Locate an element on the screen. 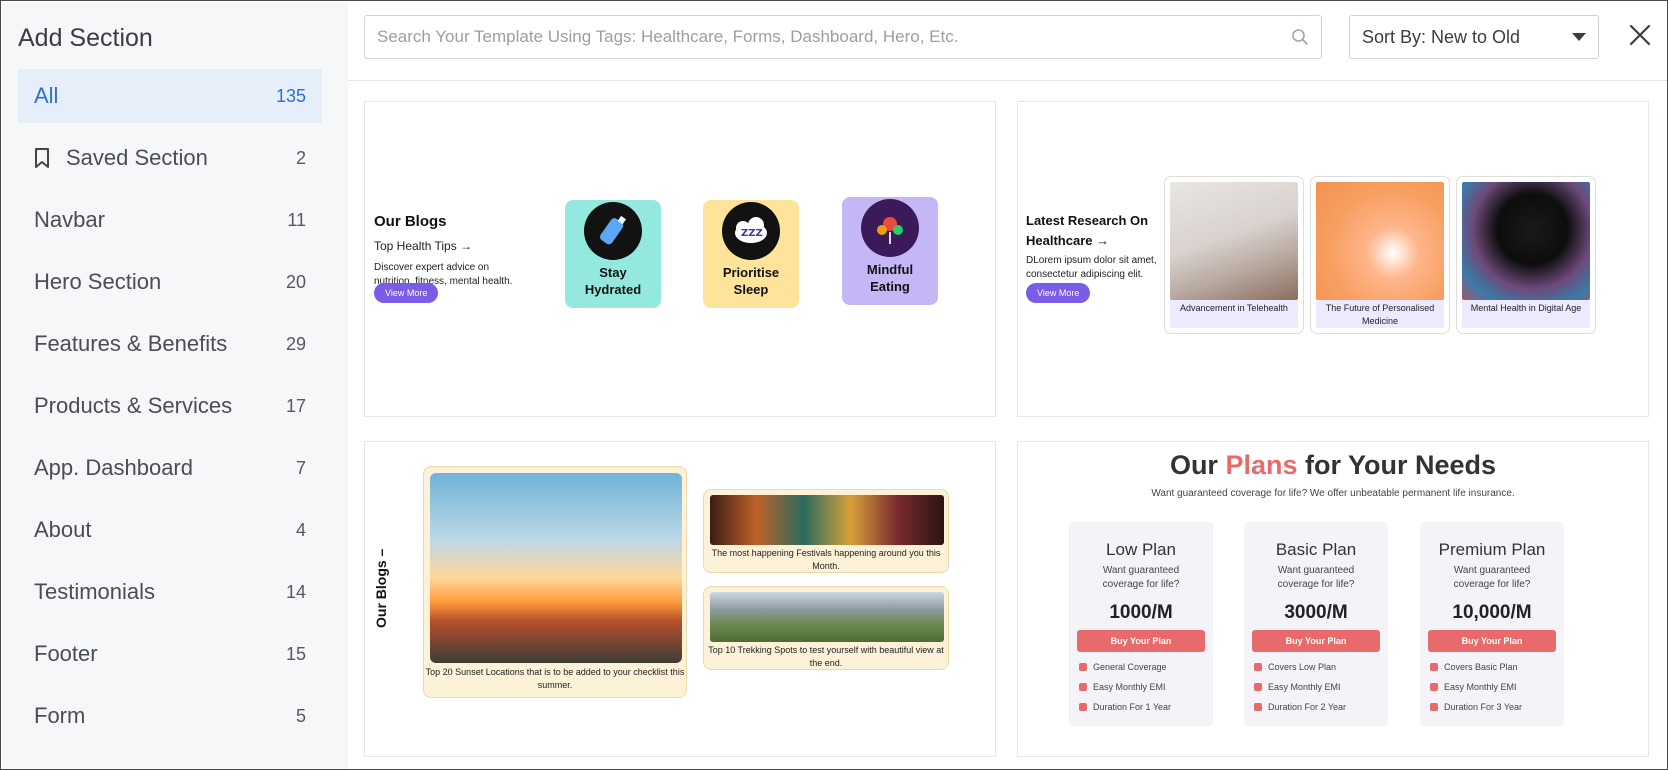 Image resolution: width=1668 pixels, height=770 pixels. plan-feature: General Coverage is located at coordinates (1123, 667).